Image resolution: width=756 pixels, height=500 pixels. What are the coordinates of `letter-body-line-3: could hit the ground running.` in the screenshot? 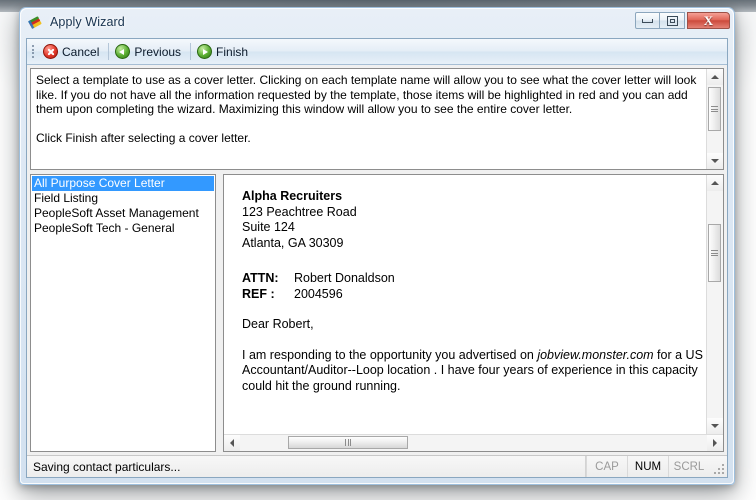 It's located at (321, 385).